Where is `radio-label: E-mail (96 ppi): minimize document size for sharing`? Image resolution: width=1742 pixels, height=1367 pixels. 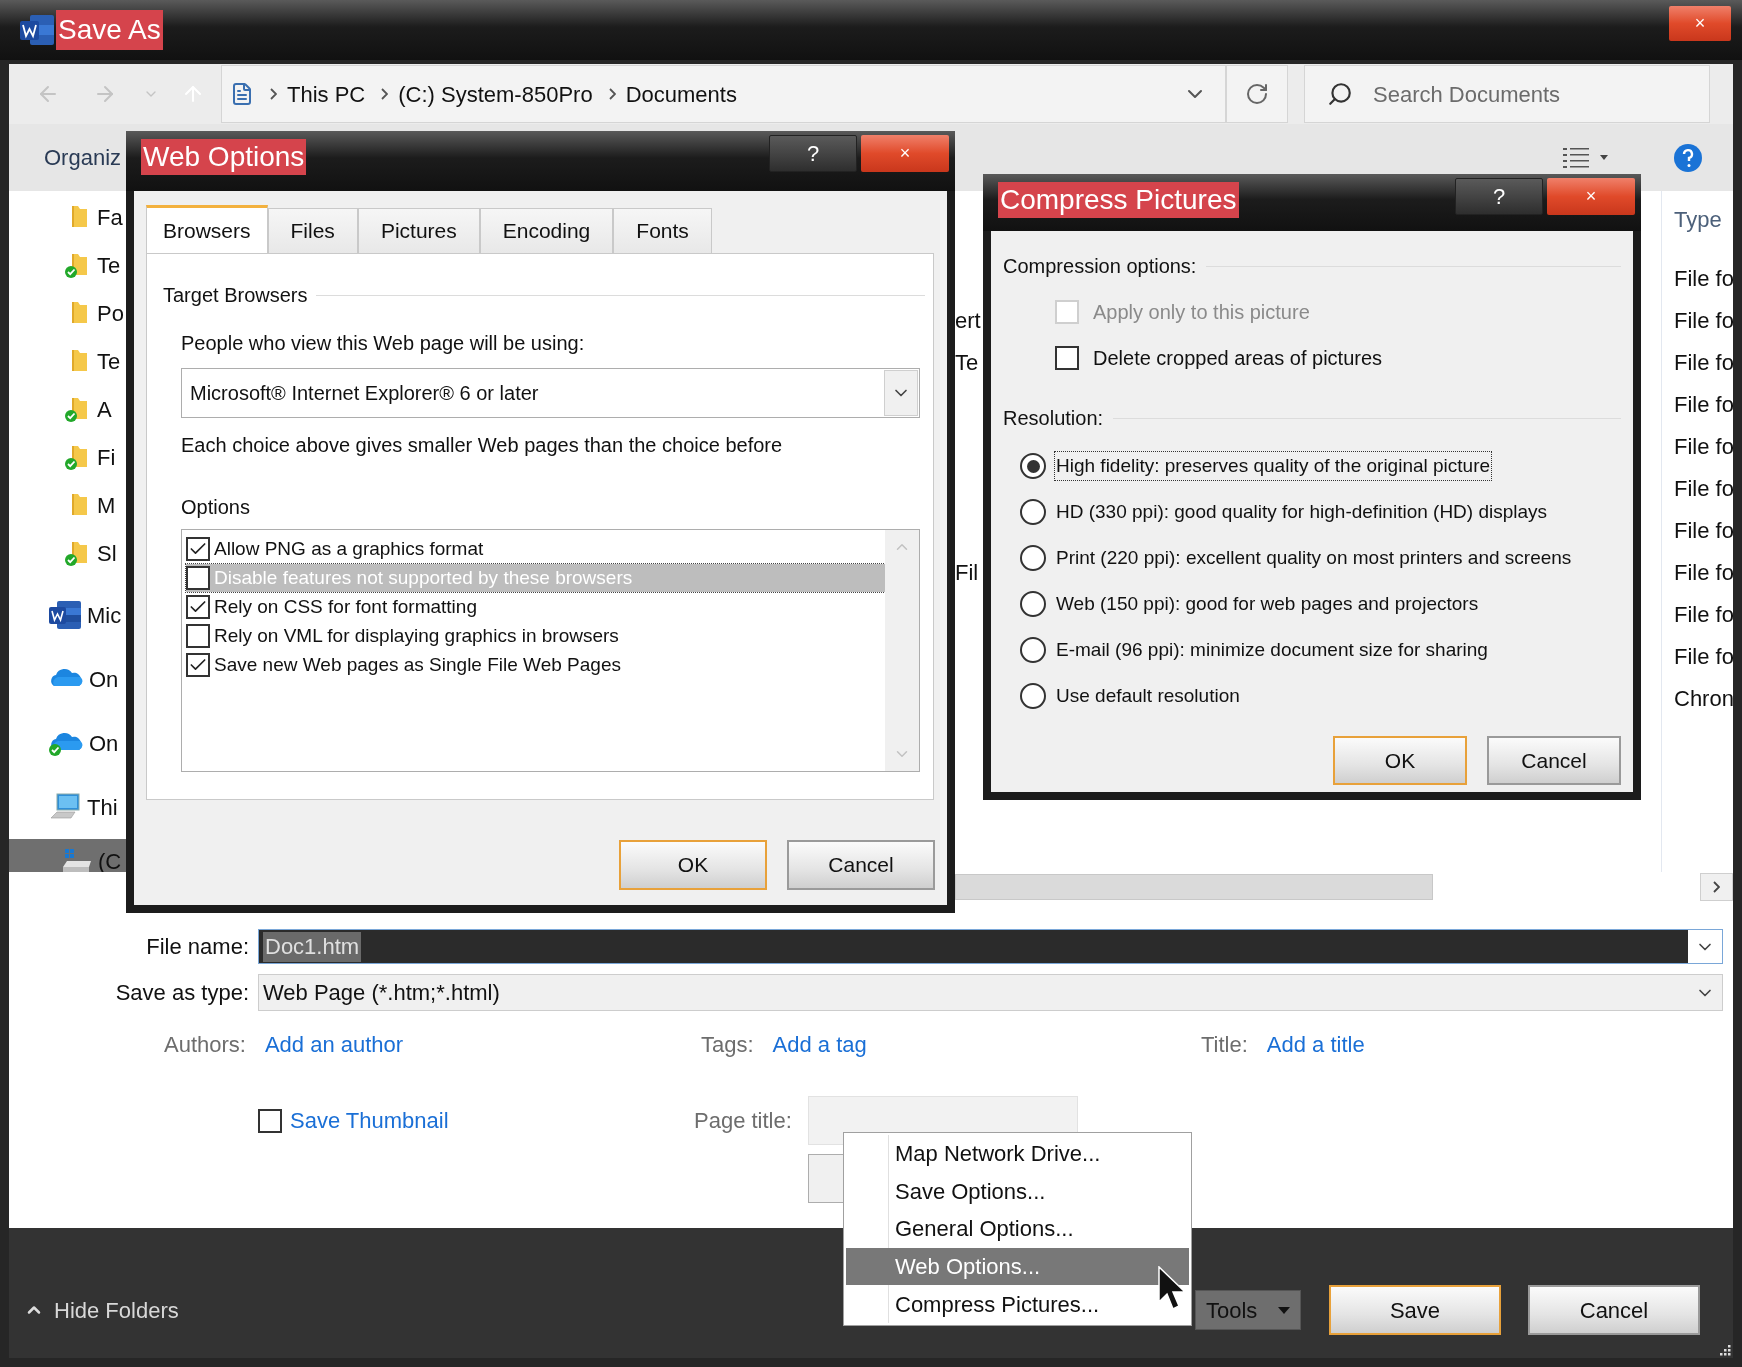
radio-label: E-mail (96 ppi): minimize document size for sharing is located at coordinates (1272, 650).